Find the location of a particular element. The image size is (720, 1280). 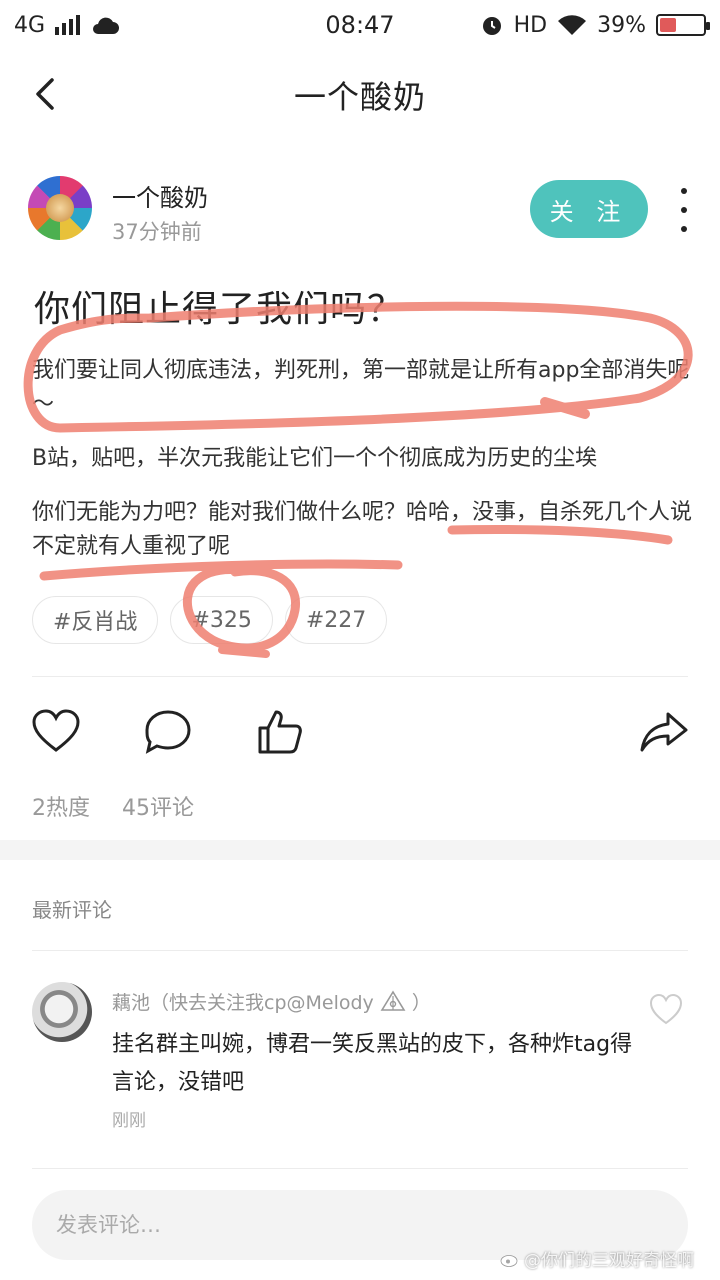

signal-icon is located at coordinates (68, 25).